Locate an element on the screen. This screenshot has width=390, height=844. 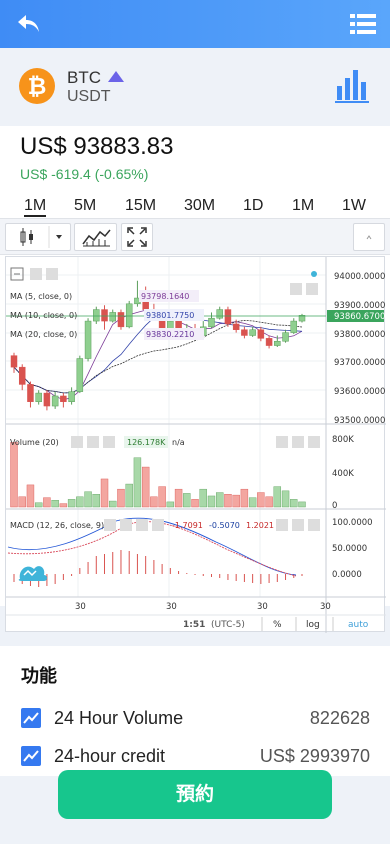
tab-interval-15m: 15M is located at coordinates (140, 206).